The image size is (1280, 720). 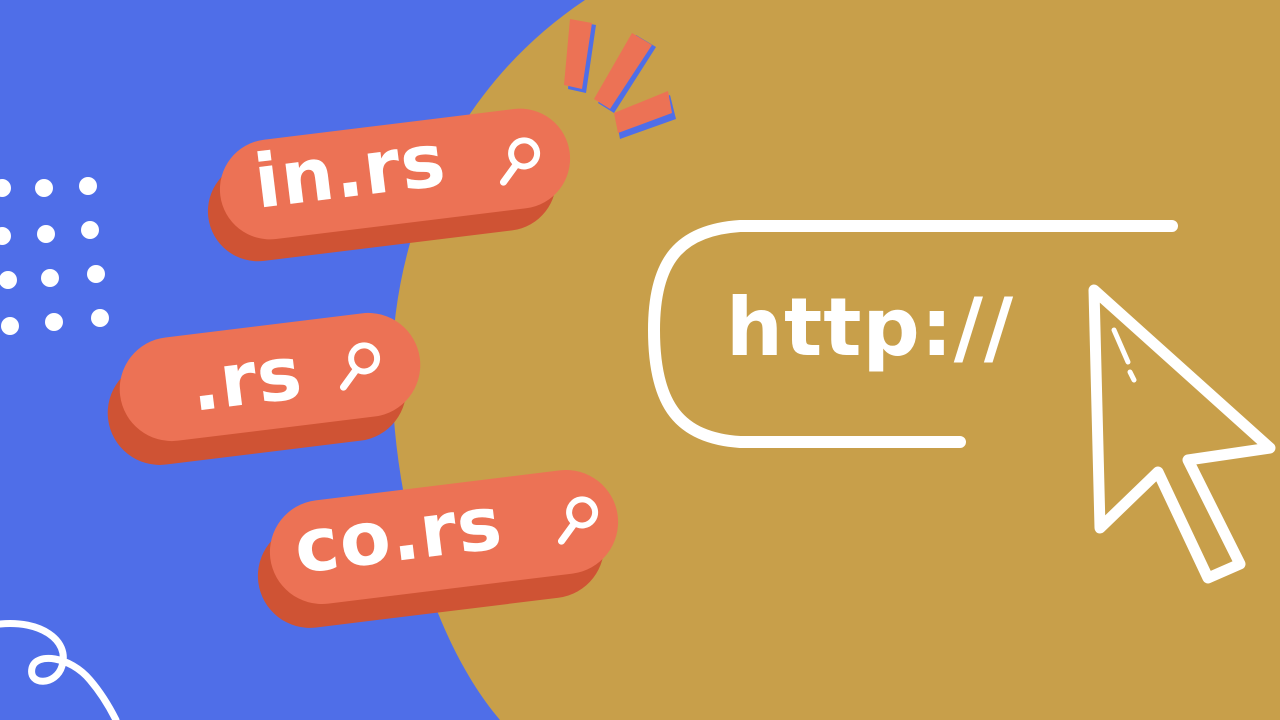 What do you see at coordinates (870, 327) in the screenshot?
I see `url-text: http://` at bounding box center [870, 327].